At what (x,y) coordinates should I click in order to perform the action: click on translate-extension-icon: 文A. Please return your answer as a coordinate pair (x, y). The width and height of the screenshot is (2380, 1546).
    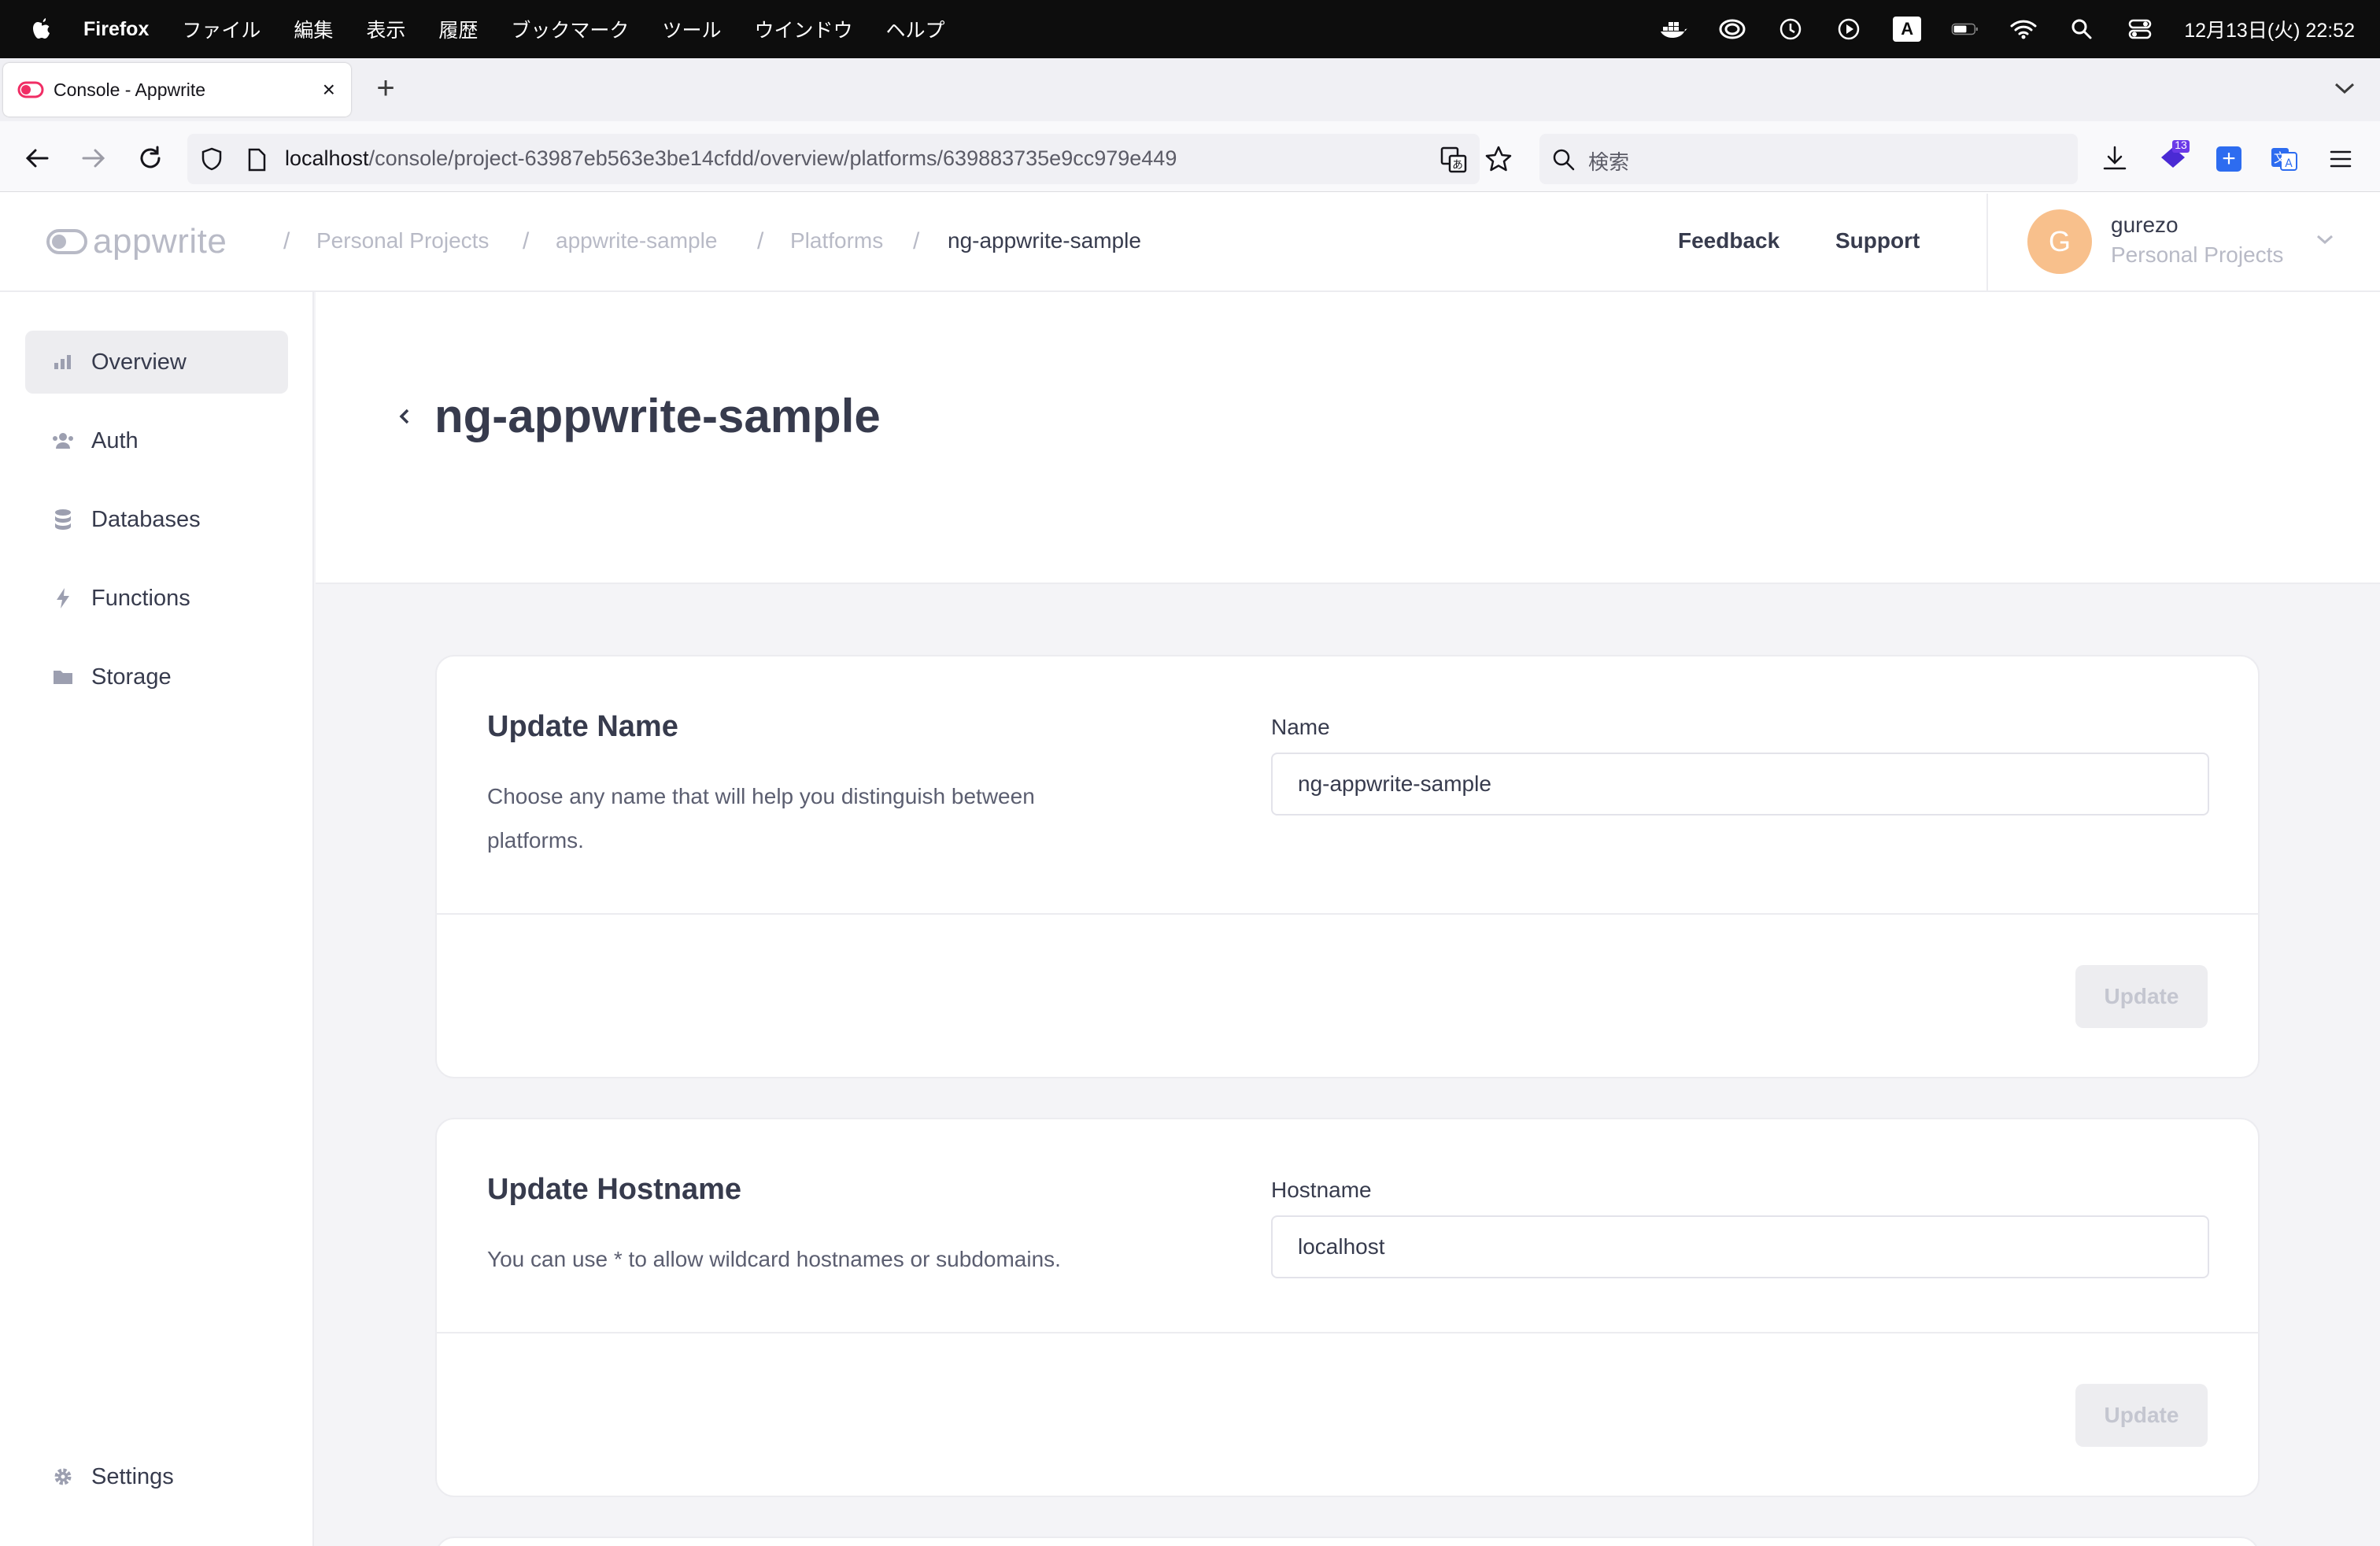
    Looking at the image, I should click on (2284, 159).